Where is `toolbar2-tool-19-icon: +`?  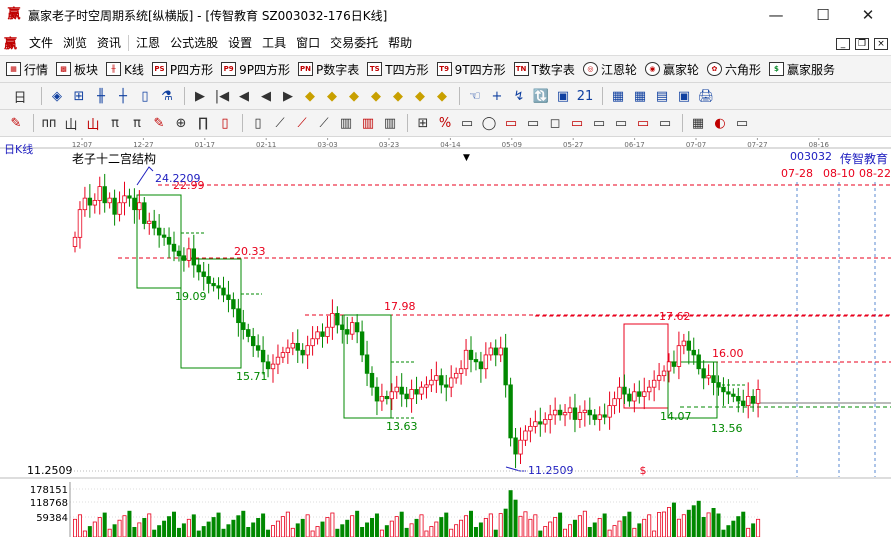 toolbar2-tool-19-icon: + is located at coordinates (497, 96).